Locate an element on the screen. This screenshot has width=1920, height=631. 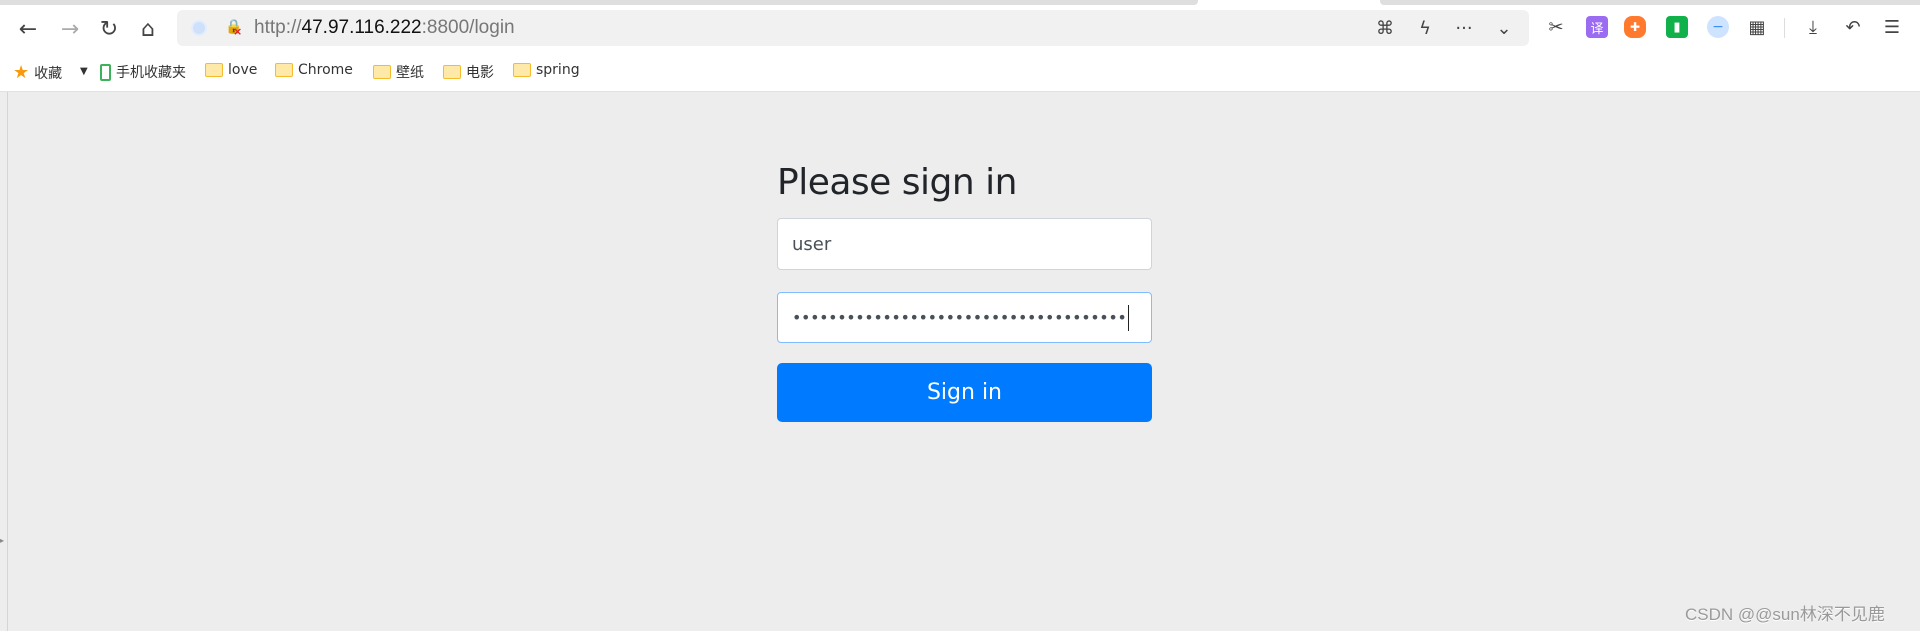
home-icon: ⌂ is located at coordinates (148, 29).